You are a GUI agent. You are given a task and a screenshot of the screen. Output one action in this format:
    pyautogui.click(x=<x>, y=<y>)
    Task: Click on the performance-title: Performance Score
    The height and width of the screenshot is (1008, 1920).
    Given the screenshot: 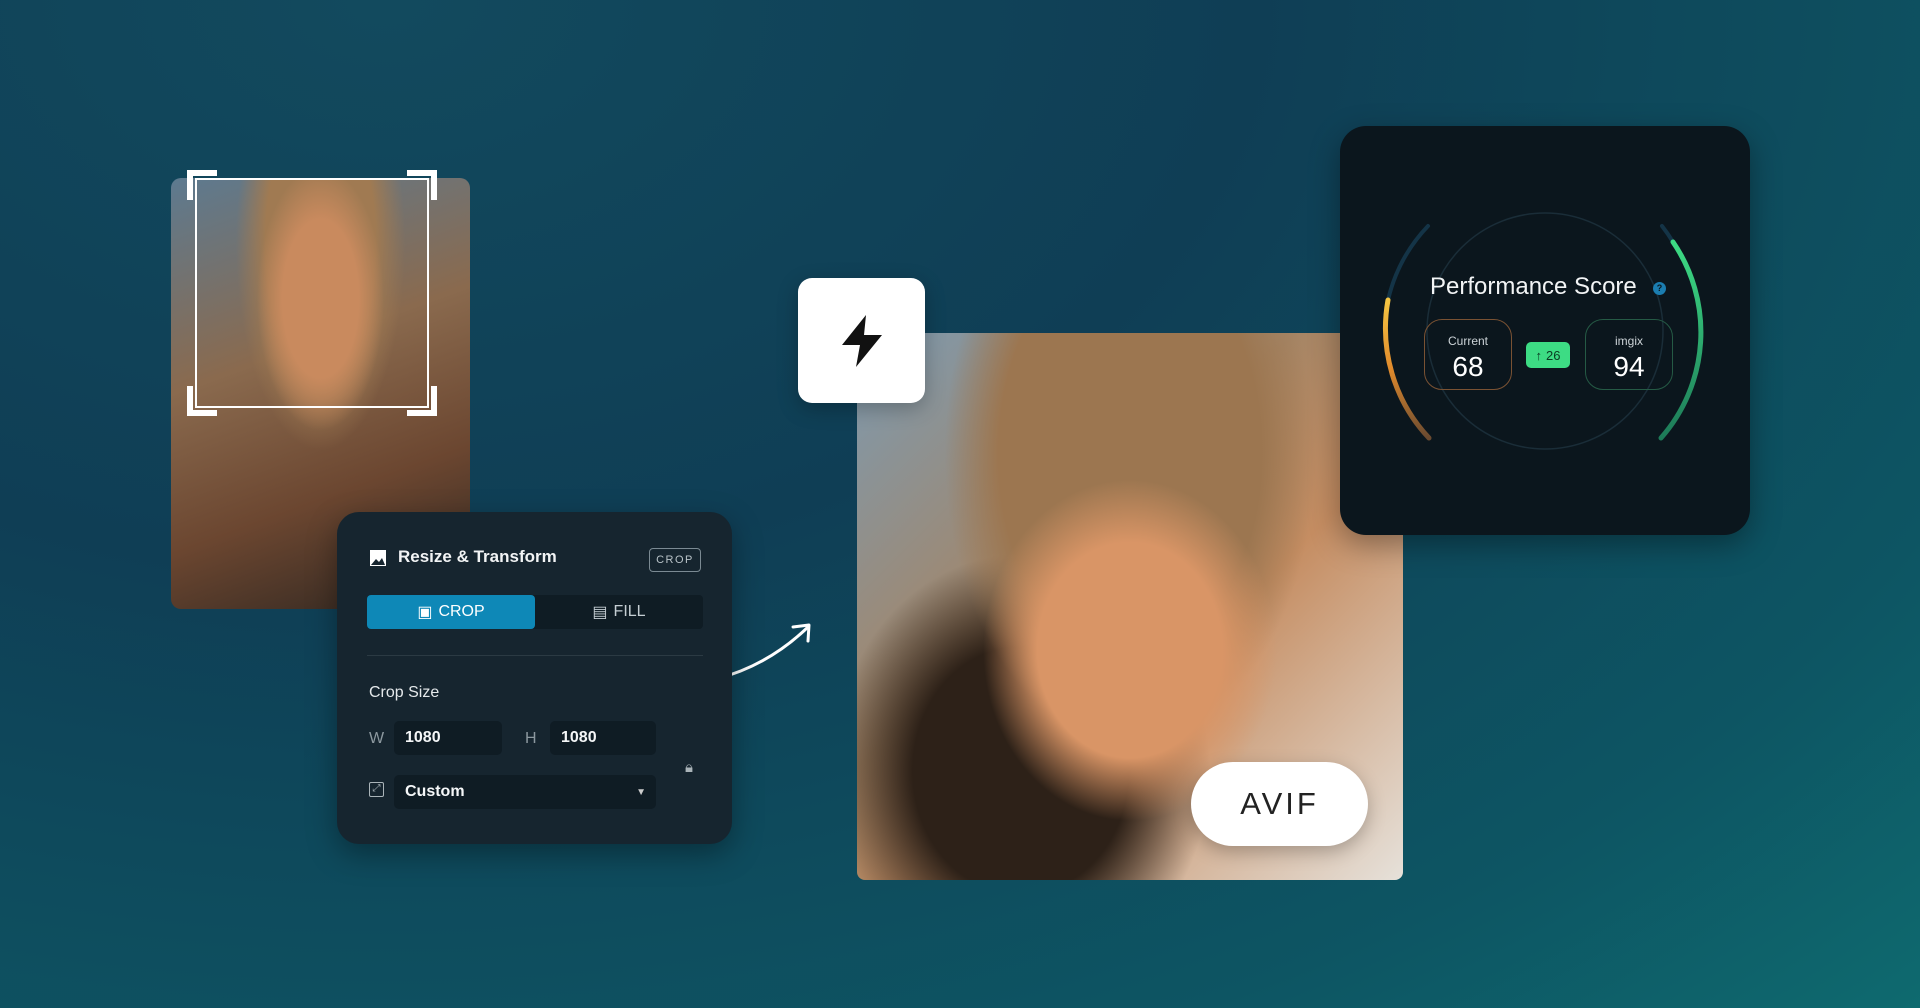 What is the action you would take?
    pyautogui.click(x=1533, y=286)
    